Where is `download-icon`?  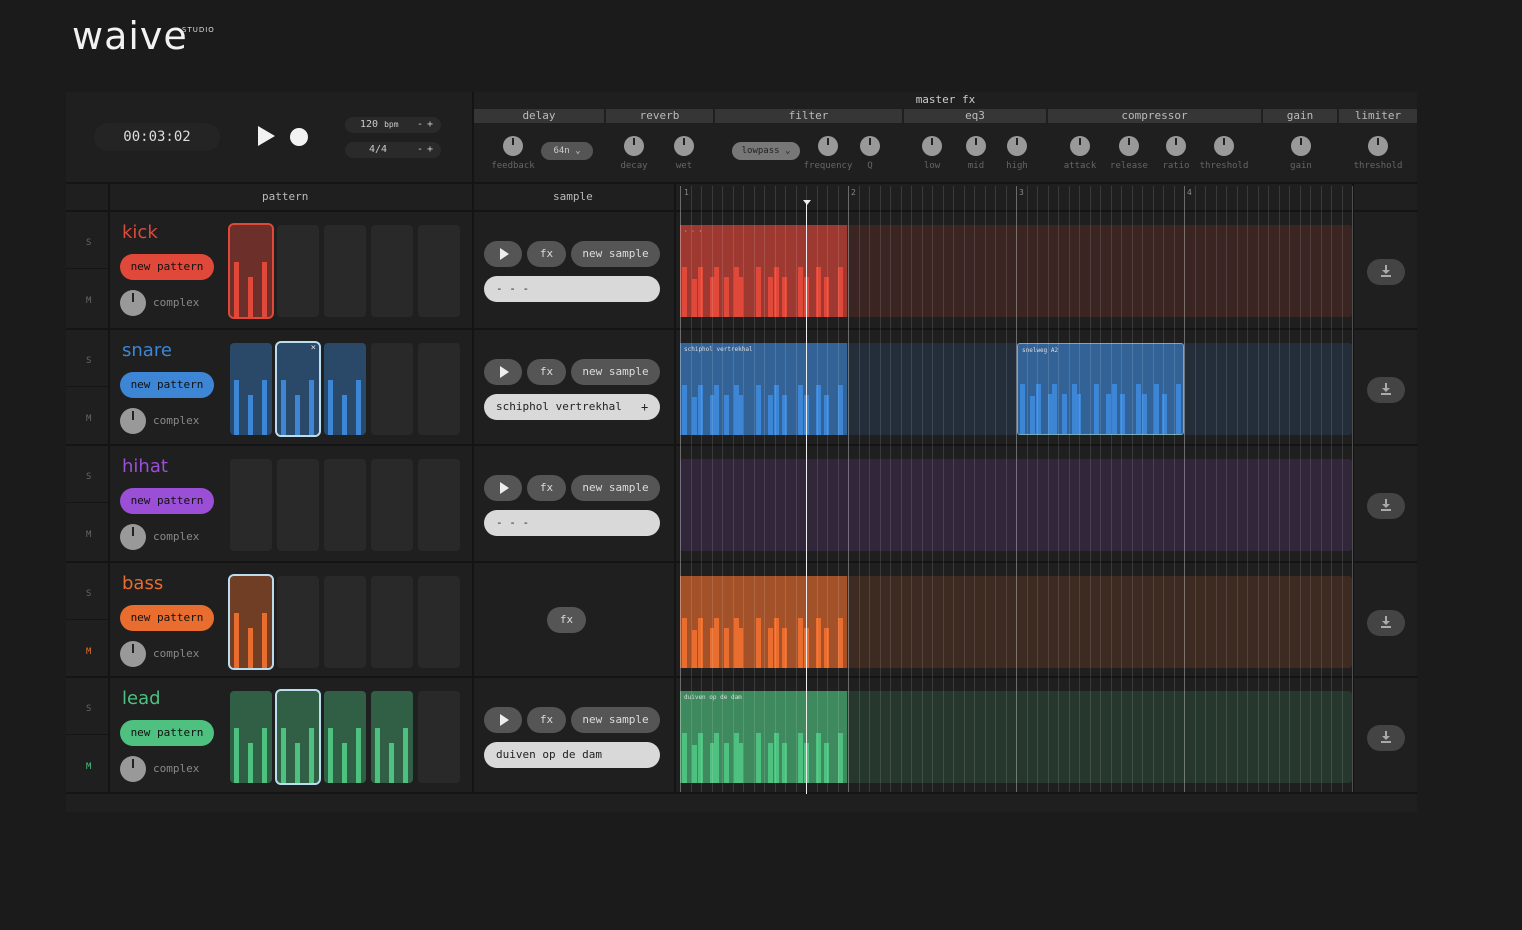 download-icon is located at coordinates (1386, 622).